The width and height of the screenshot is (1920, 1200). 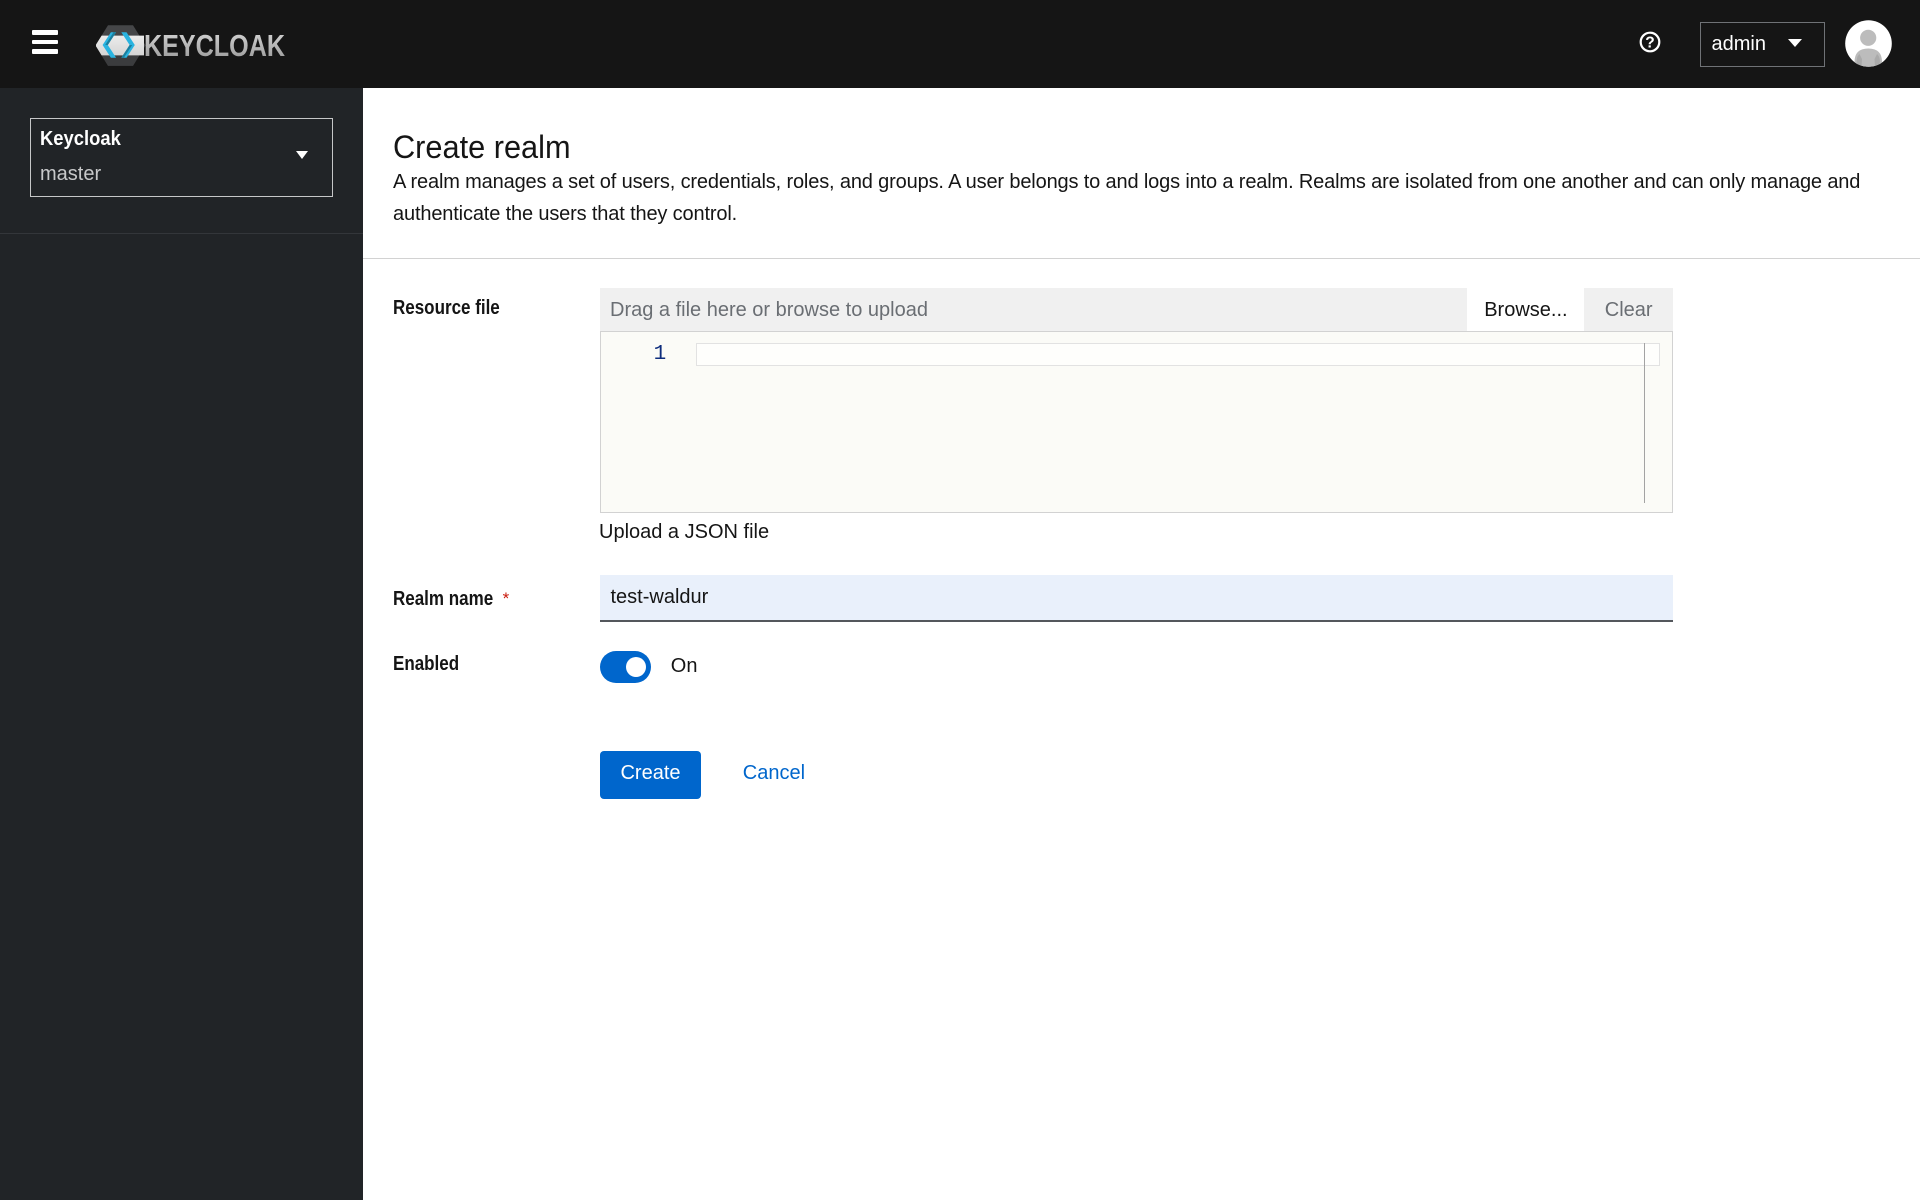 I want to click on svg-text: KEYCLOAK, so click(x=214, y=45).